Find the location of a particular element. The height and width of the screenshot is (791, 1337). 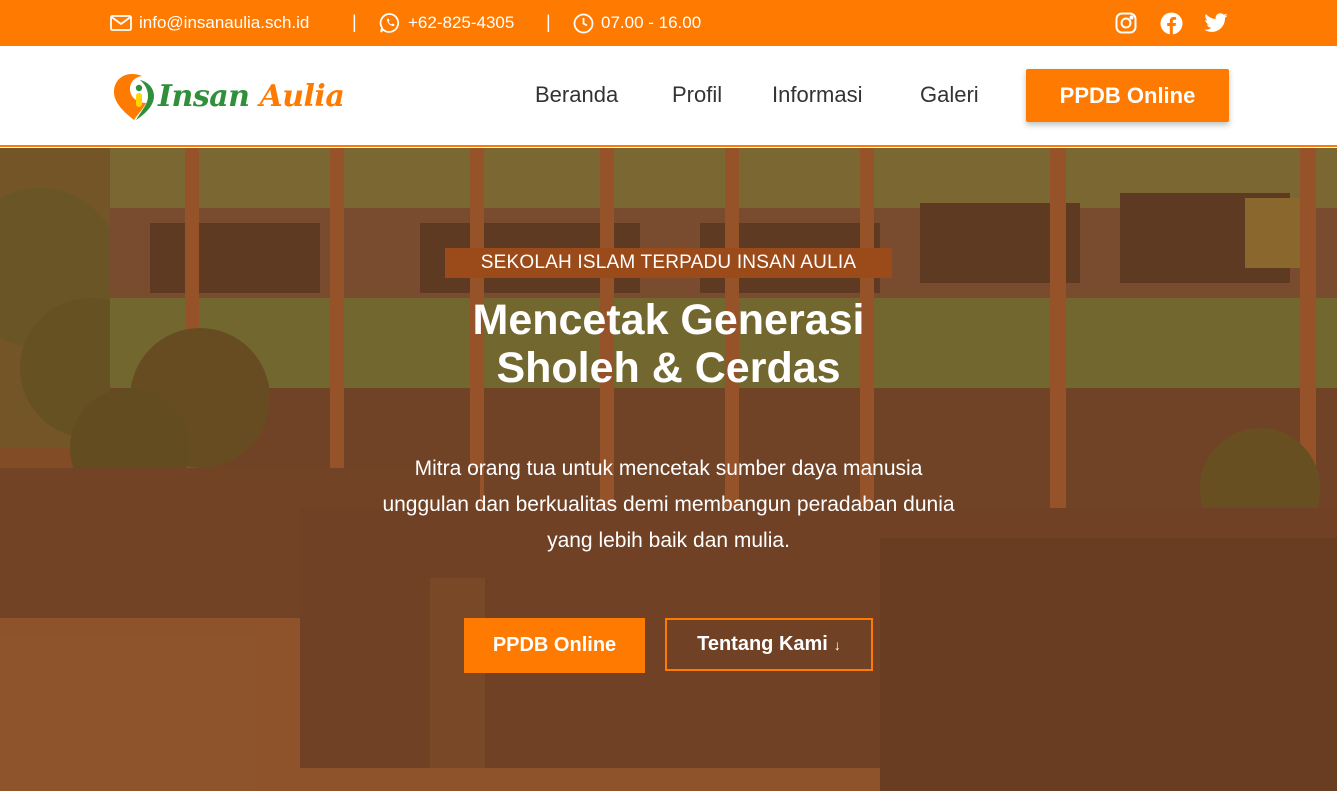

facebook-link is located at coordinates (1171, 23).